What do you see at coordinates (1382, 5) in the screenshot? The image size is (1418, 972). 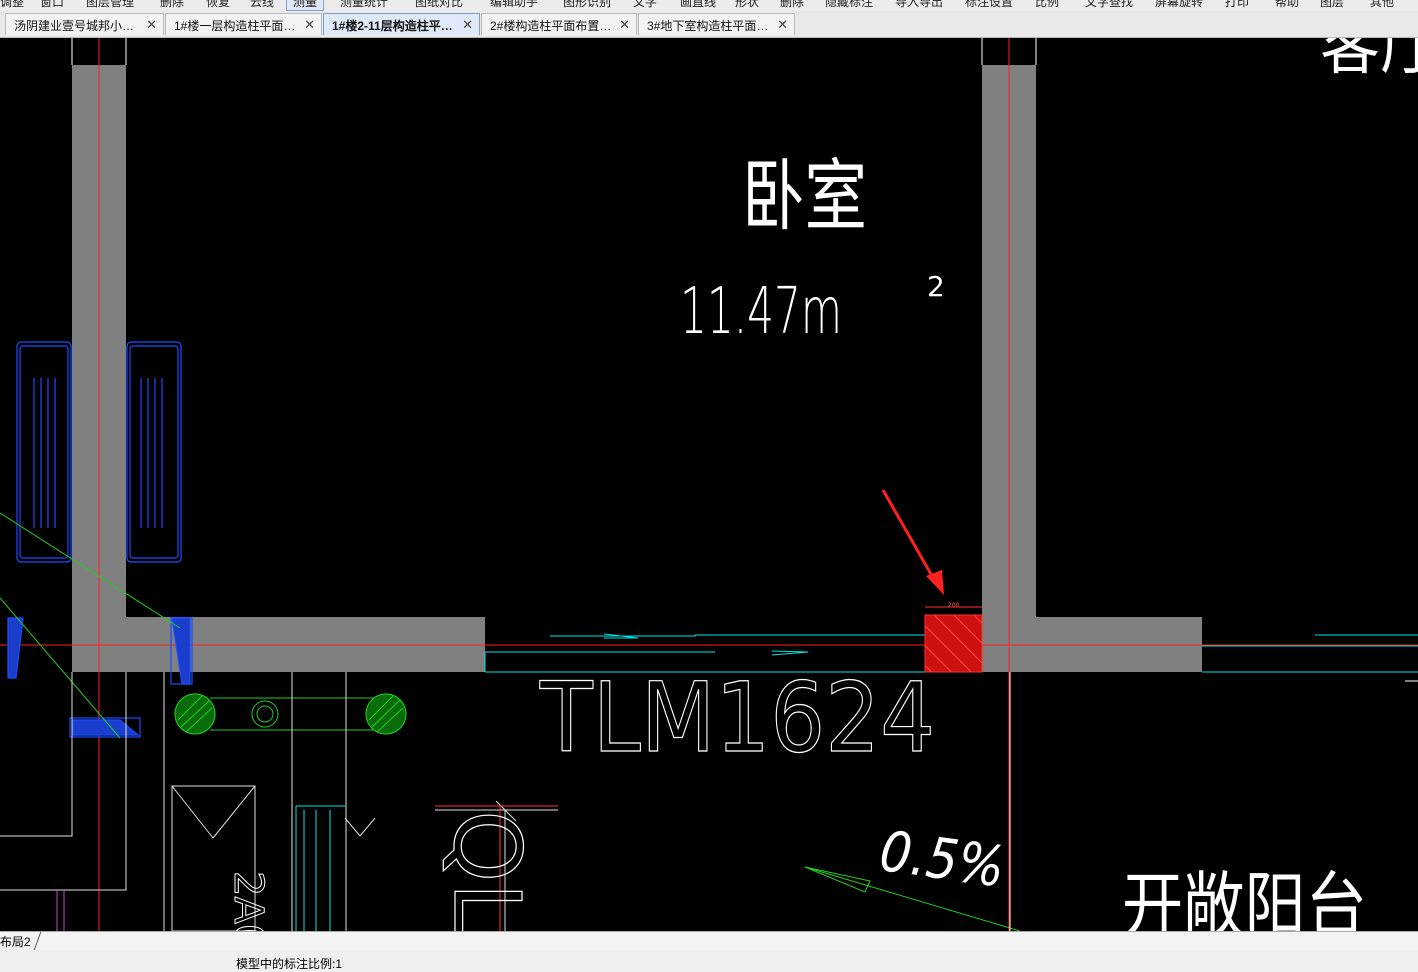 I see `toolbar-item: 其他` at bounding box center [1382, 5].